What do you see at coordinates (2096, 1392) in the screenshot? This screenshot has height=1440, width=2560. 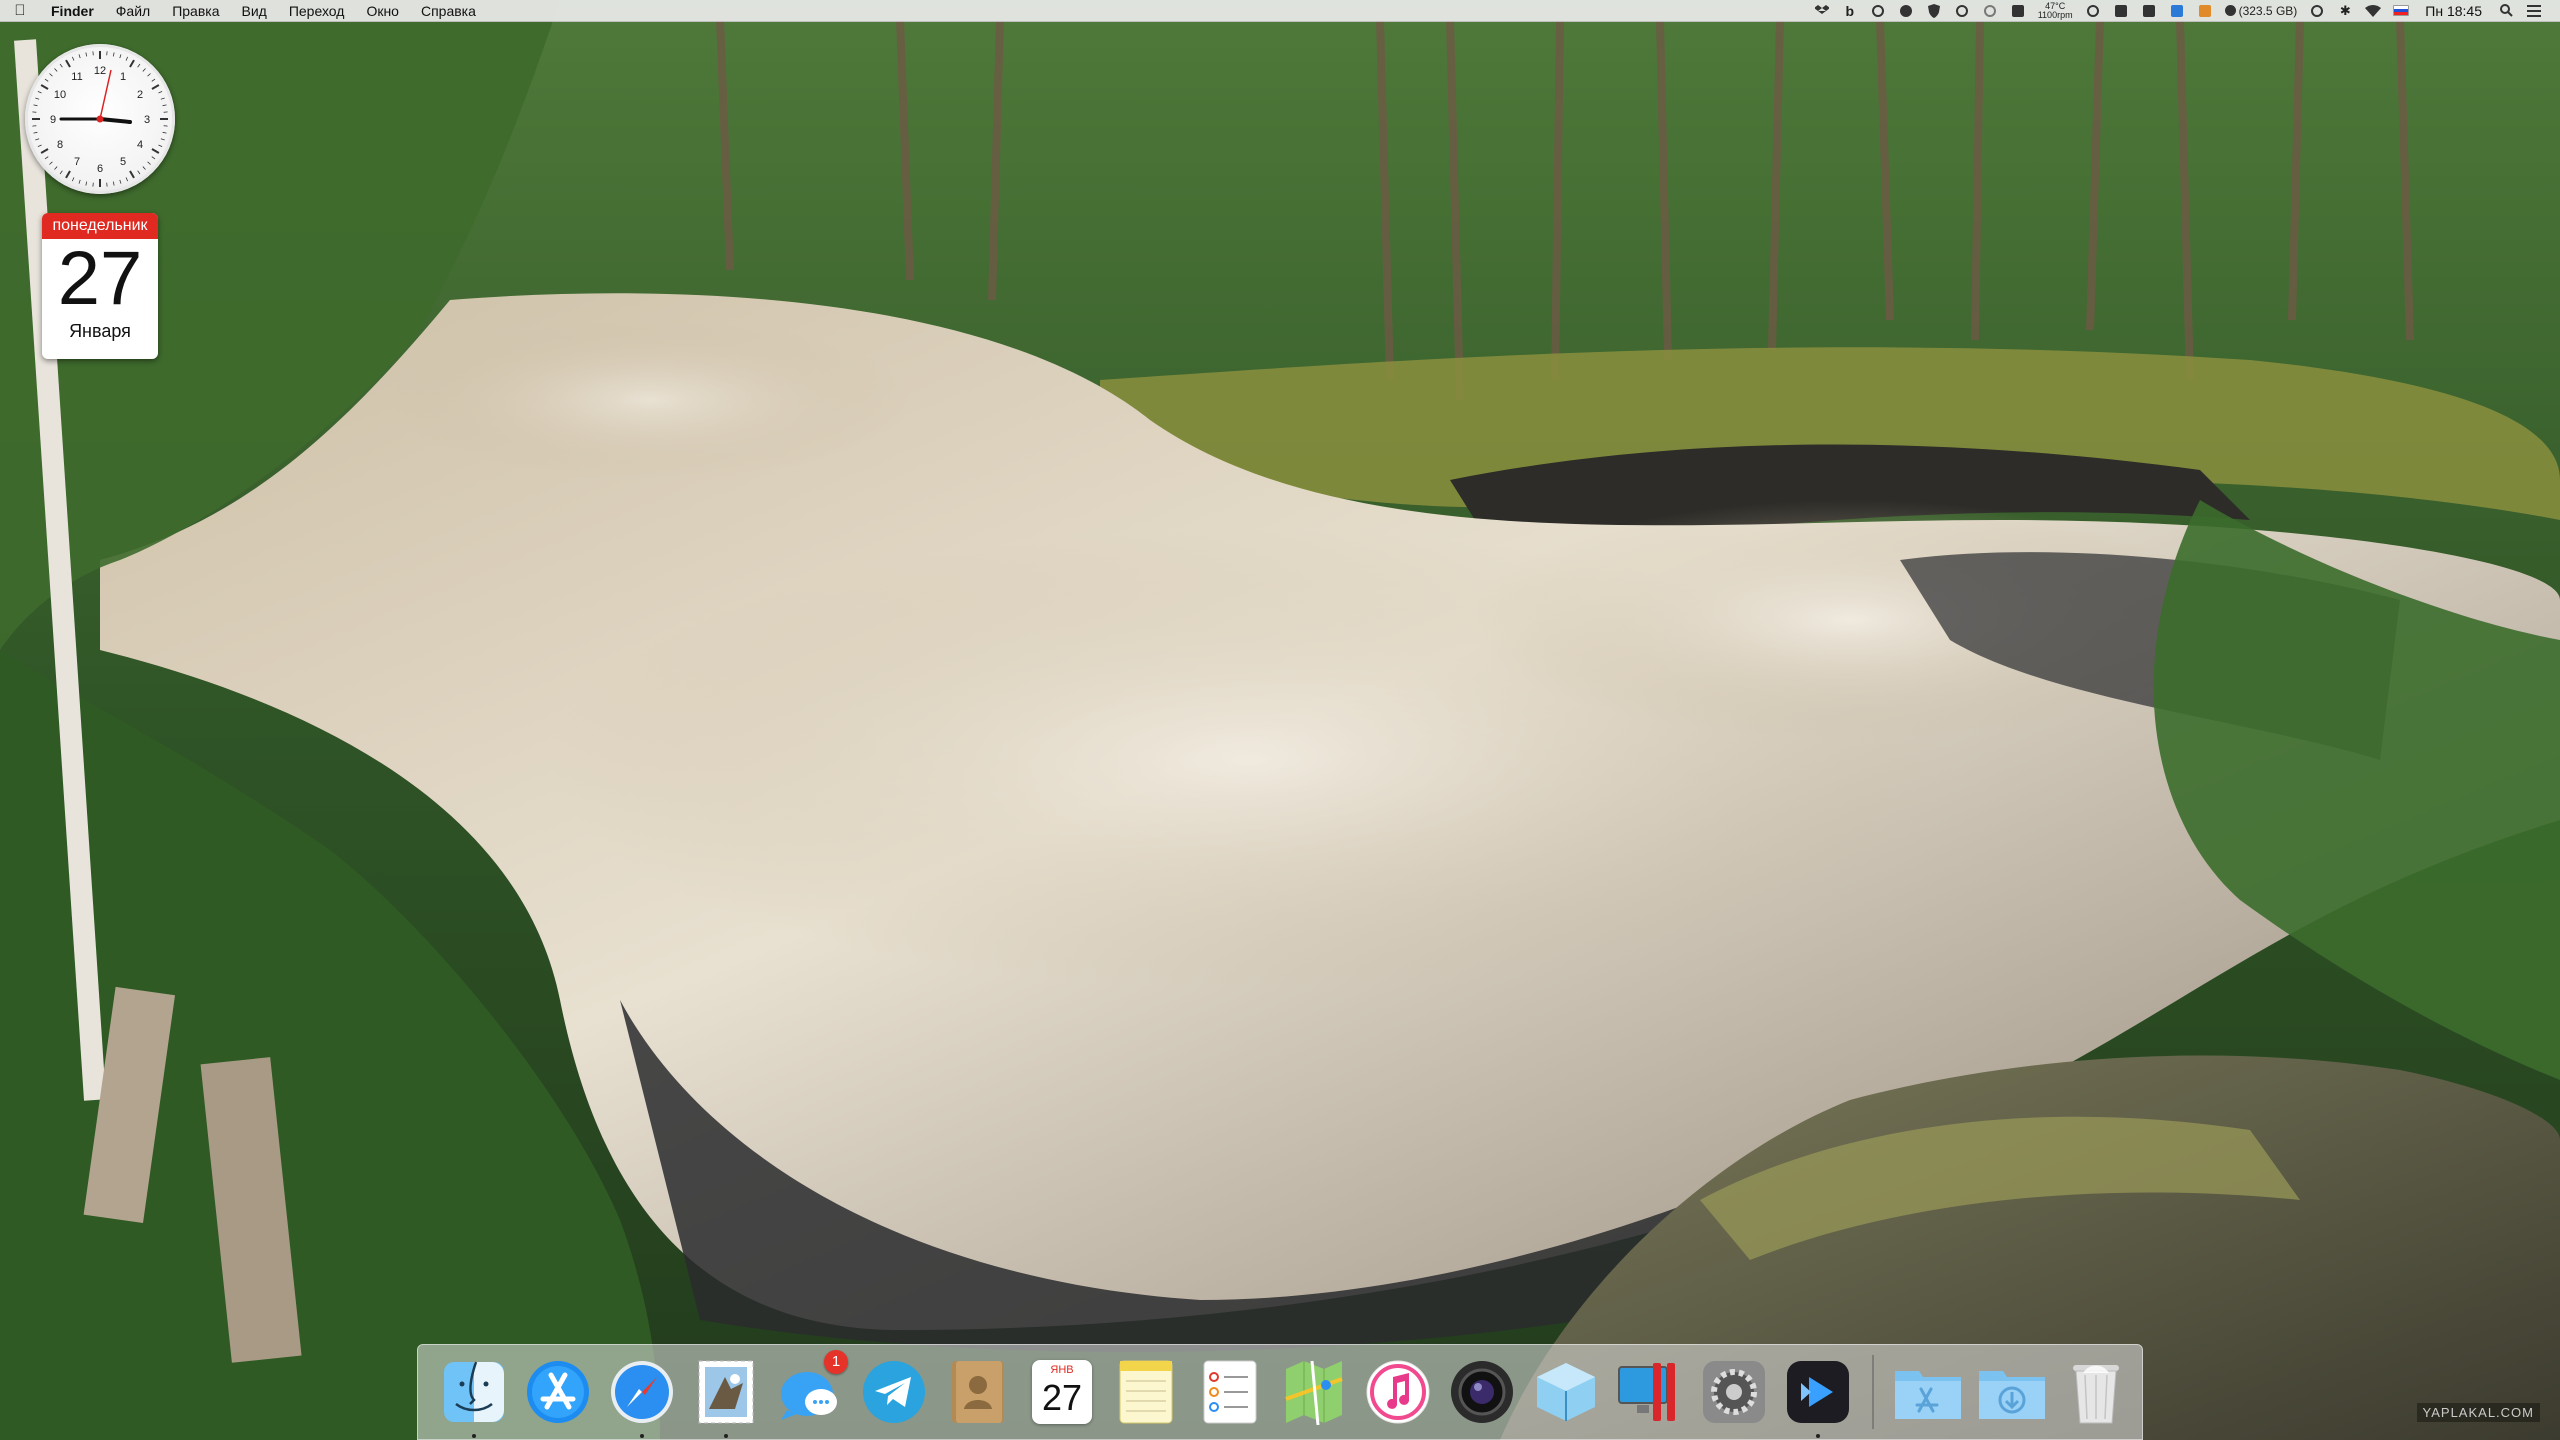 I see `dock-trash` at bounding box center [2096, 1392].